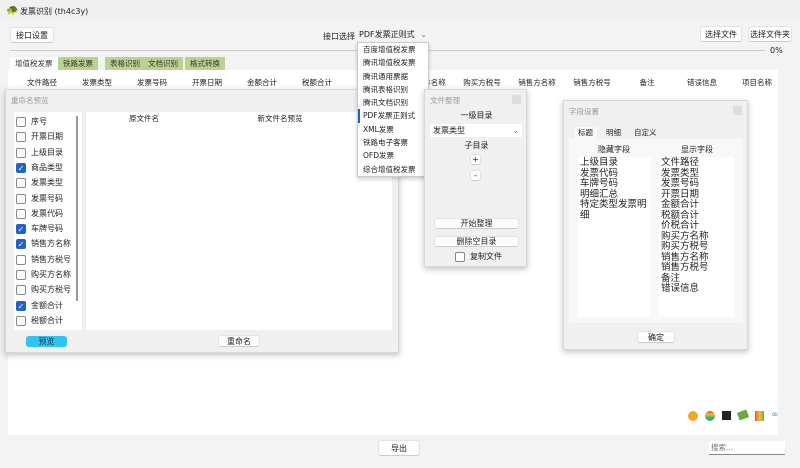 This screenshot has height=468, width=800. What do you see at coordinates (39, 214) in the screenshot?
I see `field-checkbox: 发票代码` at bounding box center [39, 214].